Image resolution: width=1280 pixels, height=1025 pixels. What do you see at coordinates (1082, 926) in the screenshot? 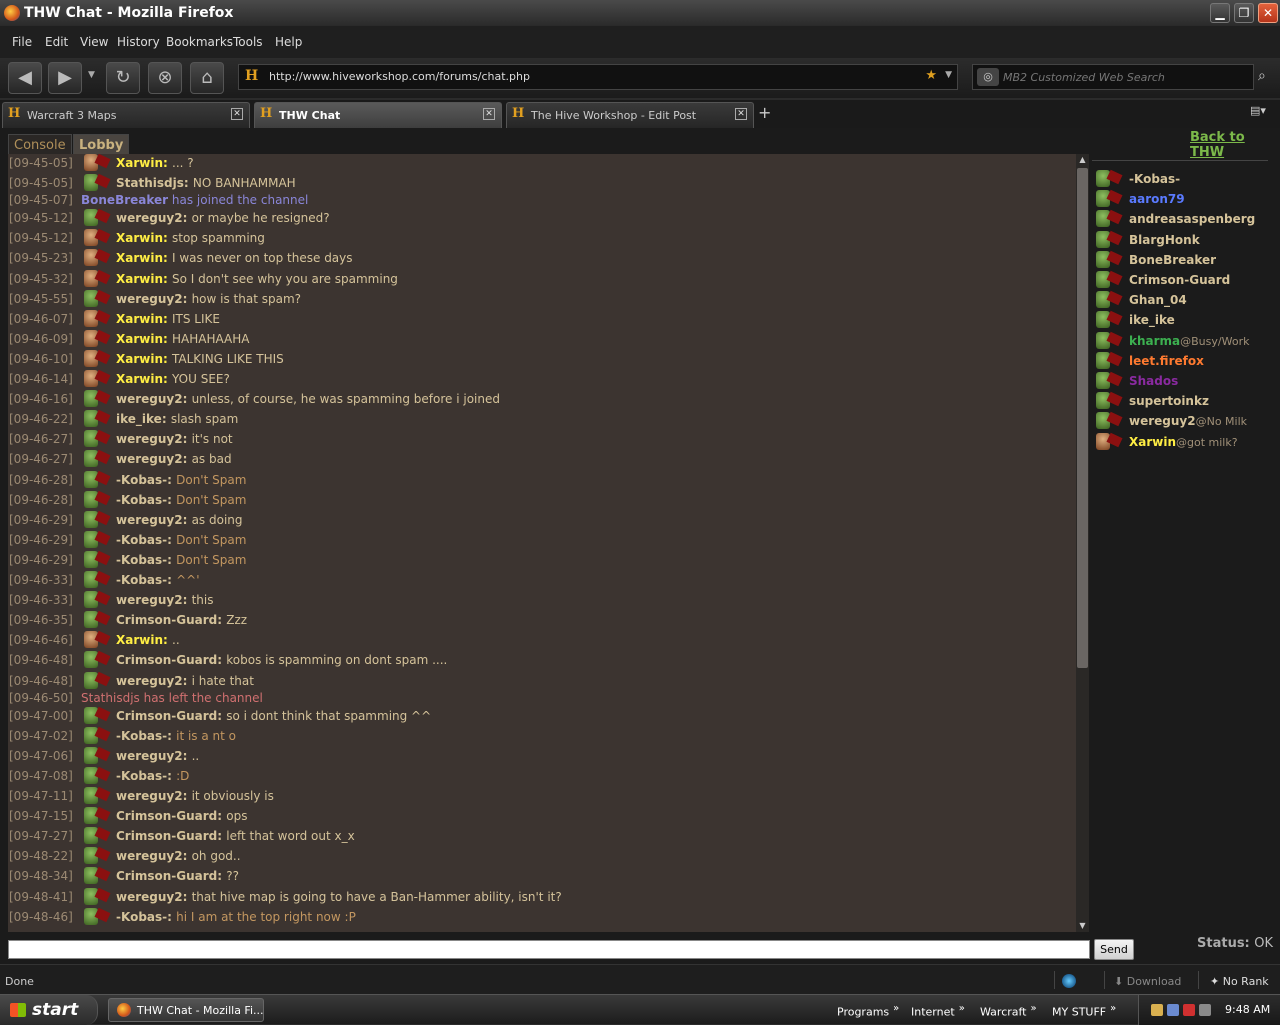
I see `scroll-down-icon: ▼` at bounding box center [1082, 926].